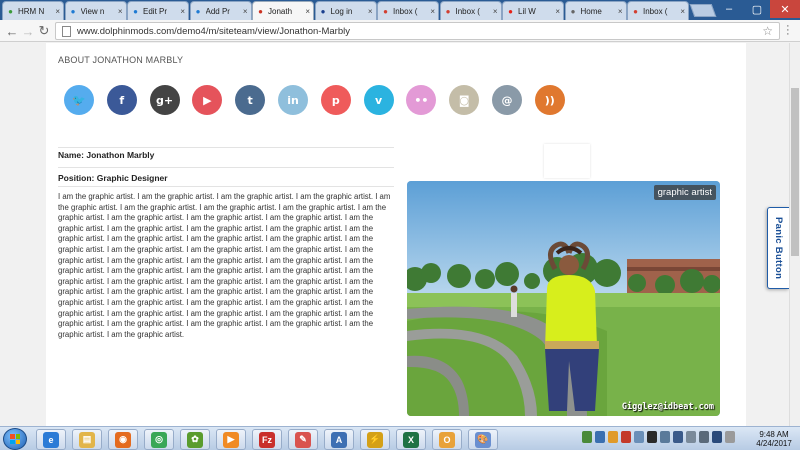  What do you see at coordinates (507, 100) in the screenshot?
I see `email-icon: @` at bounding box center [507, 100].